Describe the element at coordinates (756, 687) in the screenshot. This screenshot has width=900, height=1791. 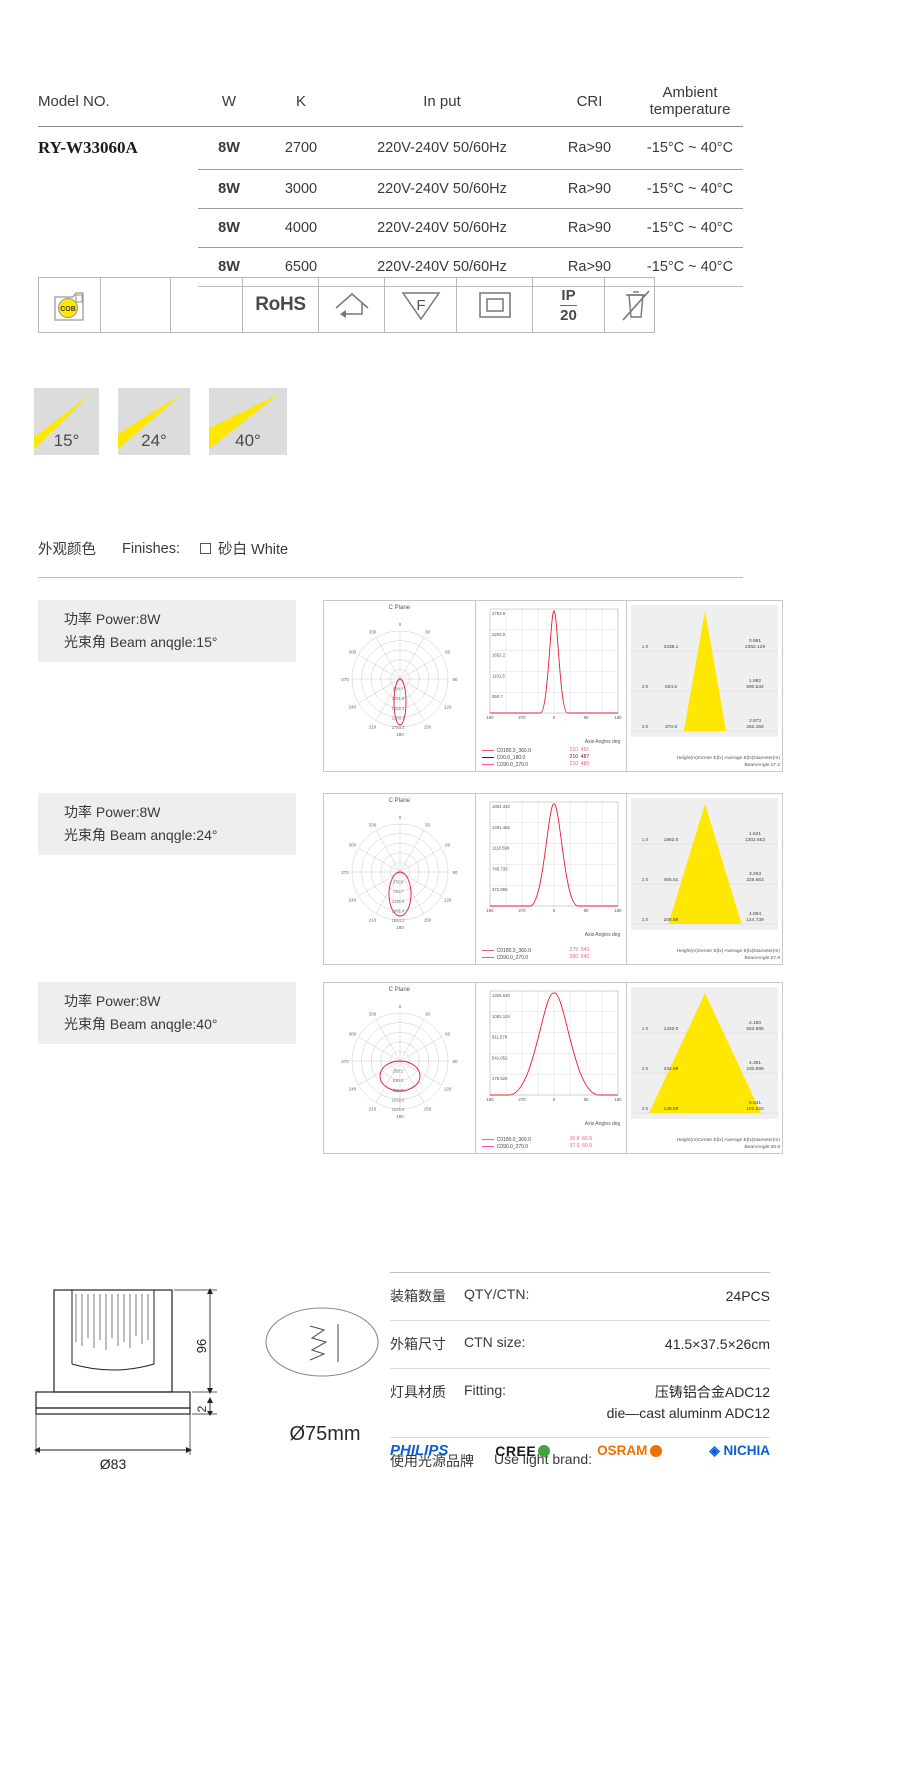
I see `svg-text: 590.532` at that location.